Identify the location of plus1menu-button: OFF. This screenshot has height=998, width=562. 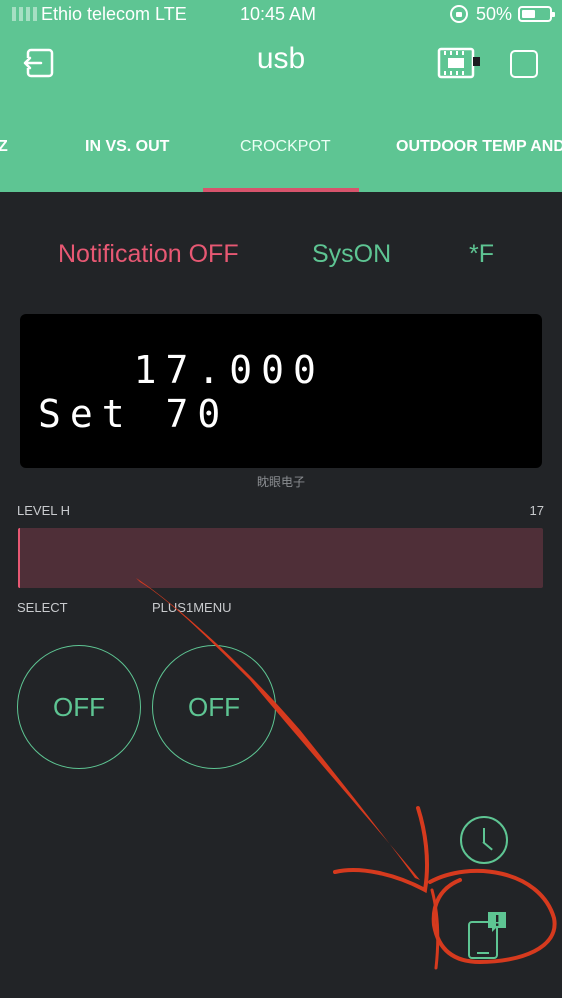
(214, 707).